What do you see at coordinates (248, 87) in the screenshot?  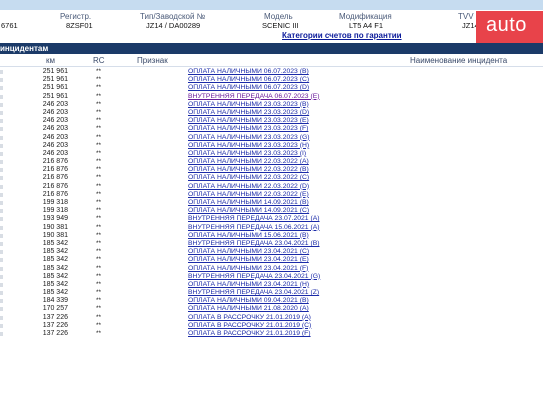 I see `incident-link: ОПЛАТА НАЛИЧНЫМИ 06.07.2023 (D)` at bounding box center [248, 87].